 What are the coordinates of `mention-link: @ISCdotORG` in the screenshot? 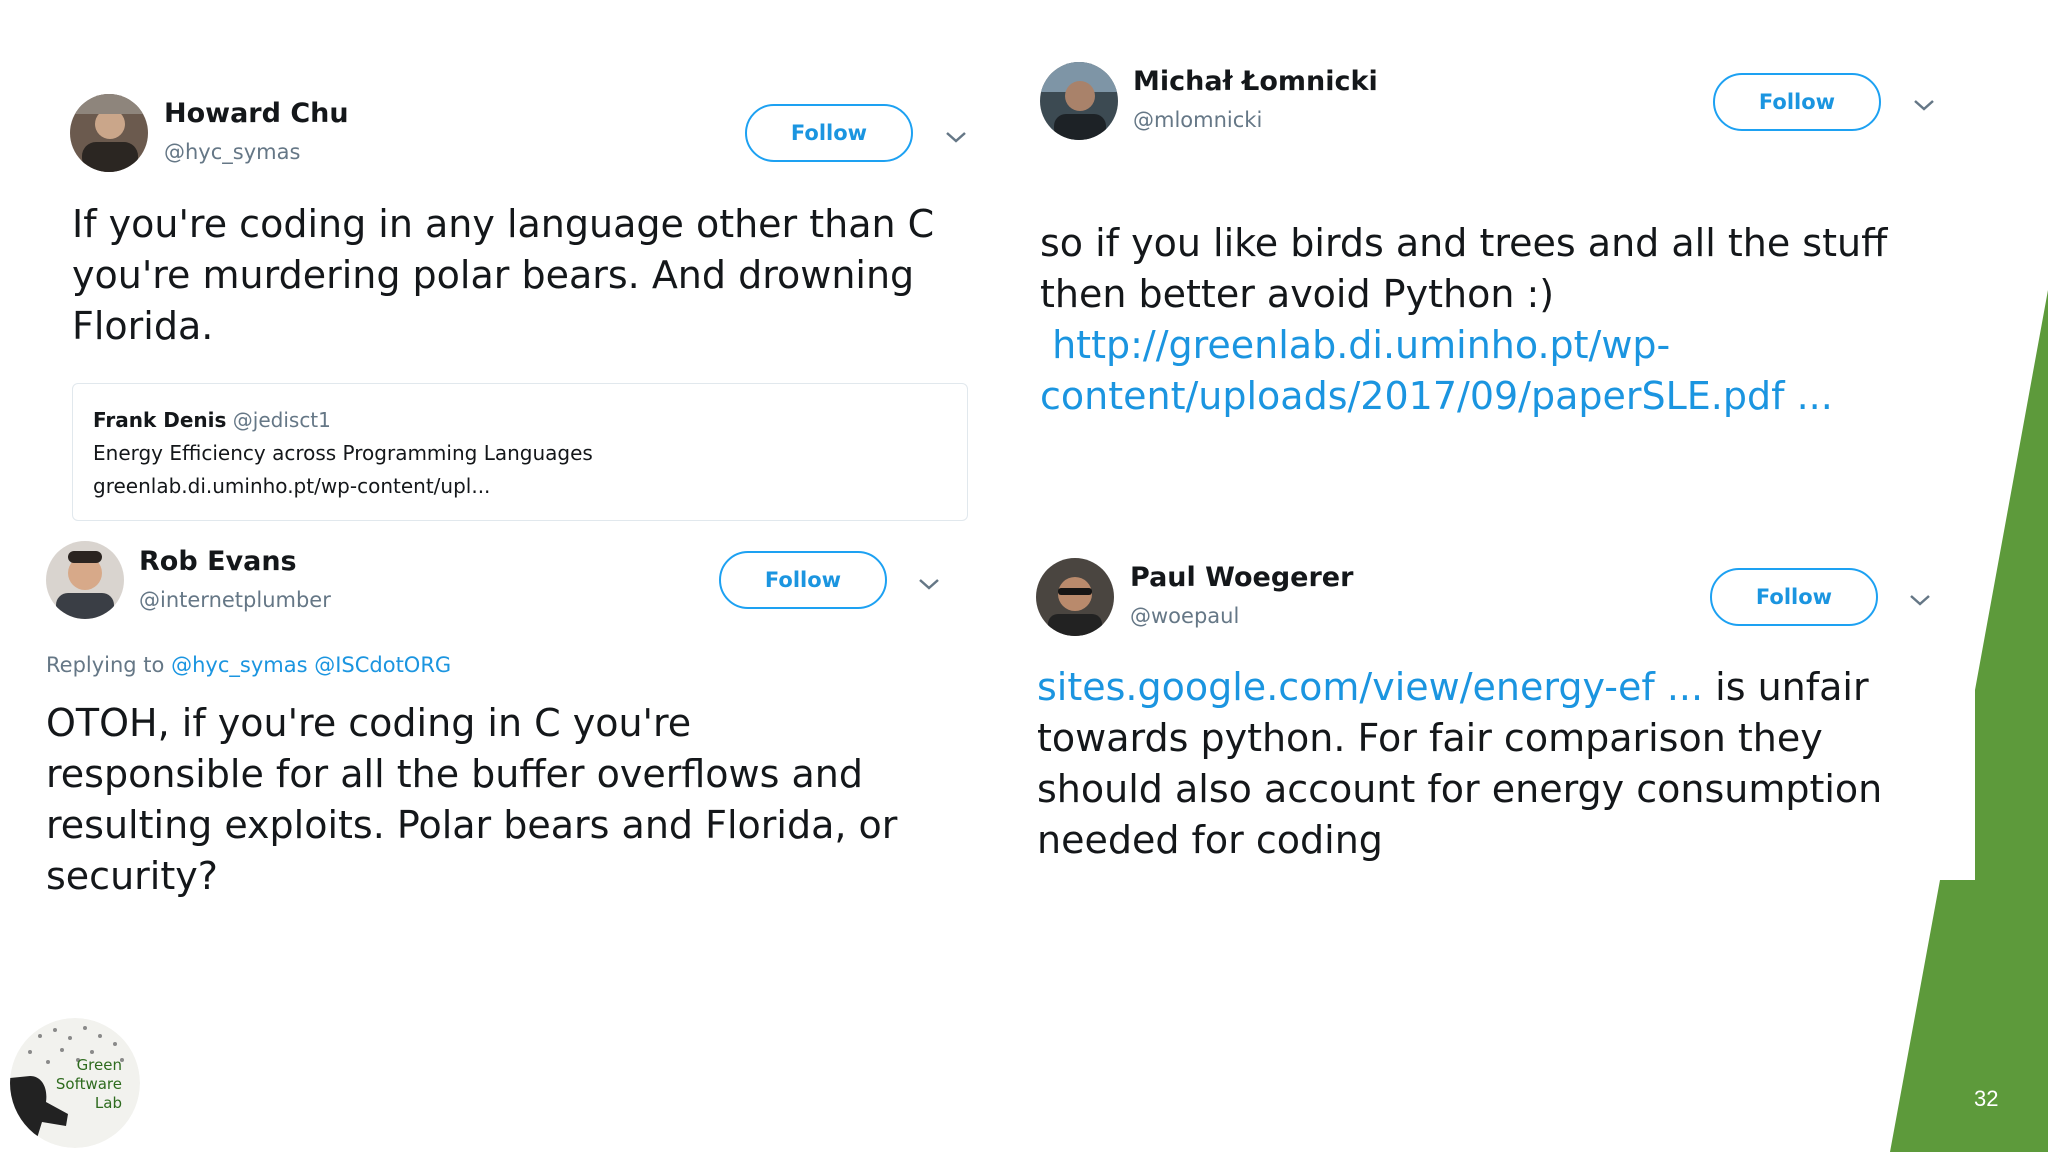 It's located at (382, 665).